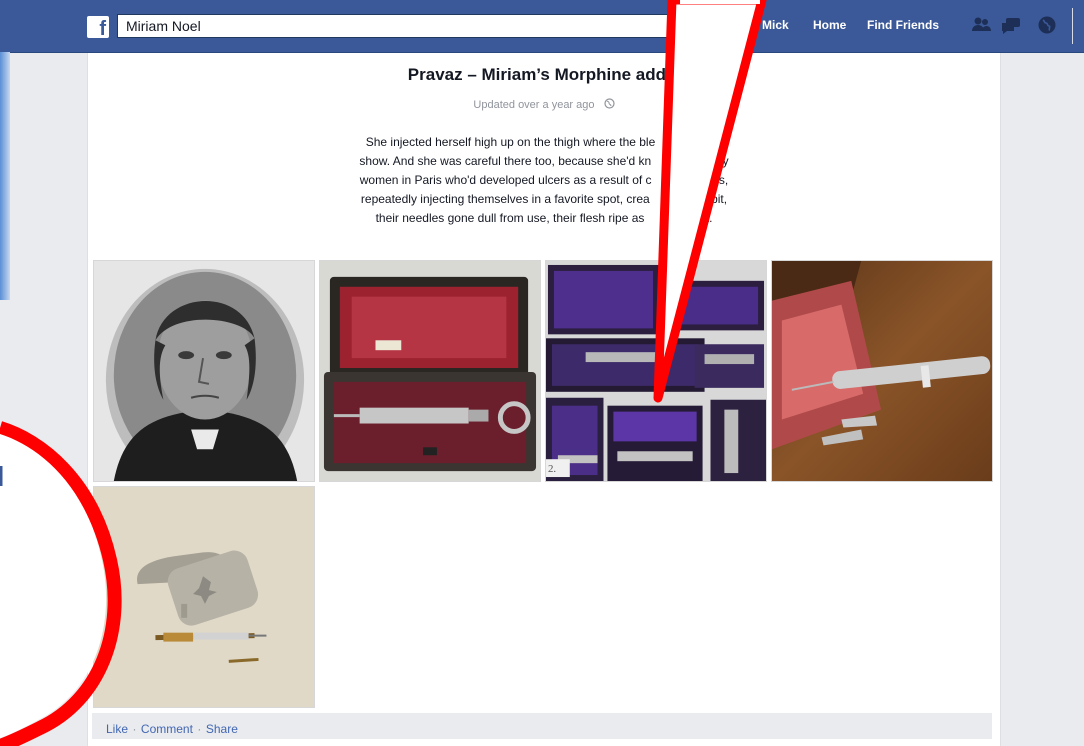 This screenshot has width=1084, height=746. What do you see at coordinates (5, 176) in the screenshot?
I see `left-edge-strip` at bounding box center [5, 176].